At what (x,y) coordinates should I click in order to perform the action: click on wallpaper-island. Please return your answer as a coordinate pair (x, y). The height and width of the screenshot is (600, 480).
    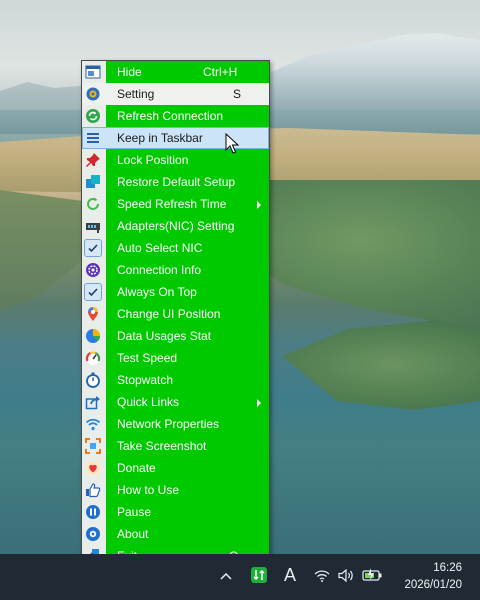
    Looking at the image, I should click on (381, 365).